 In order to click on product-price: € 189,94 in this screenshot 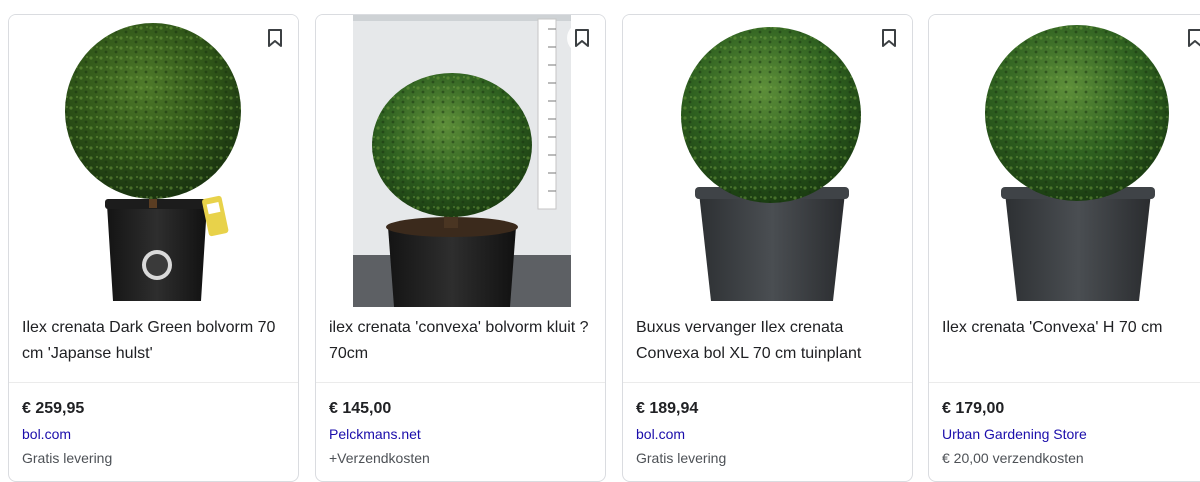, I will do `click(667, 408)`.